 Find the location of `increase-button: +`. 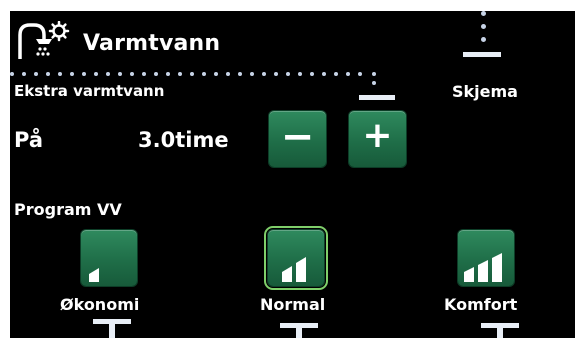

increase-button: + is located at coordinates (377, 139).